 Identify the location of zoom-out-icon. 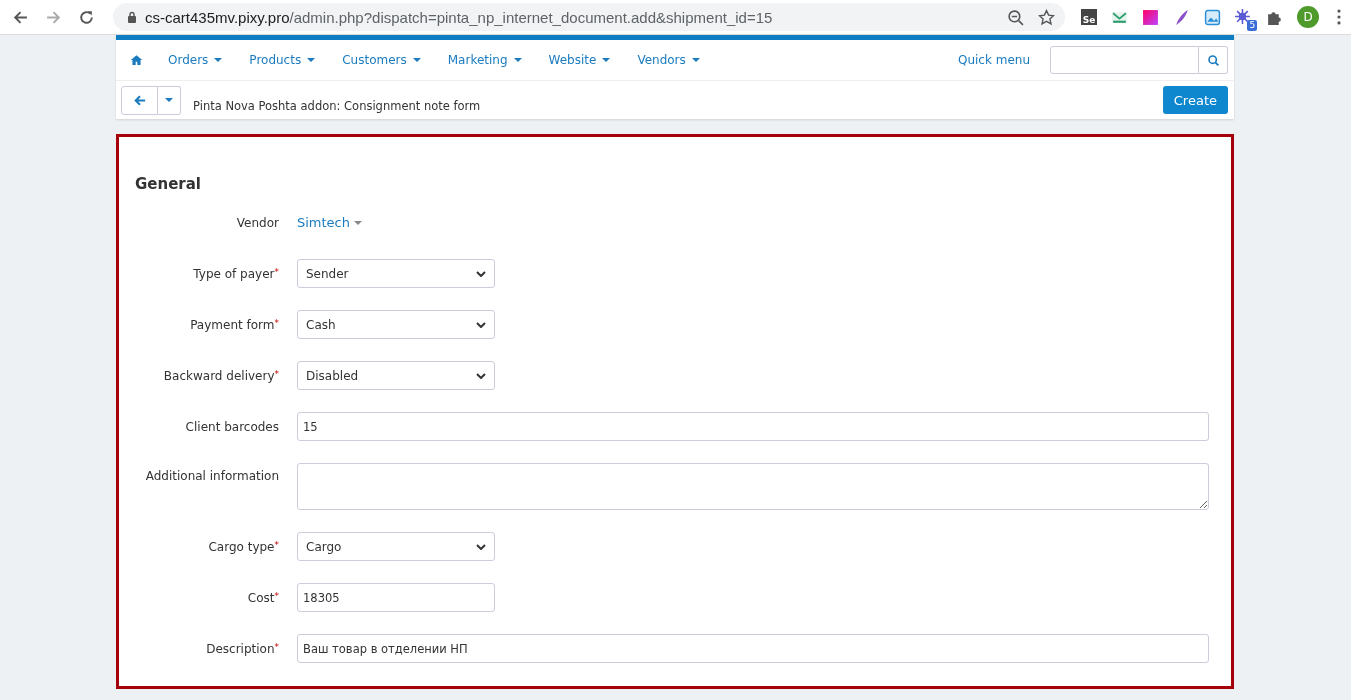
(1016, 17).